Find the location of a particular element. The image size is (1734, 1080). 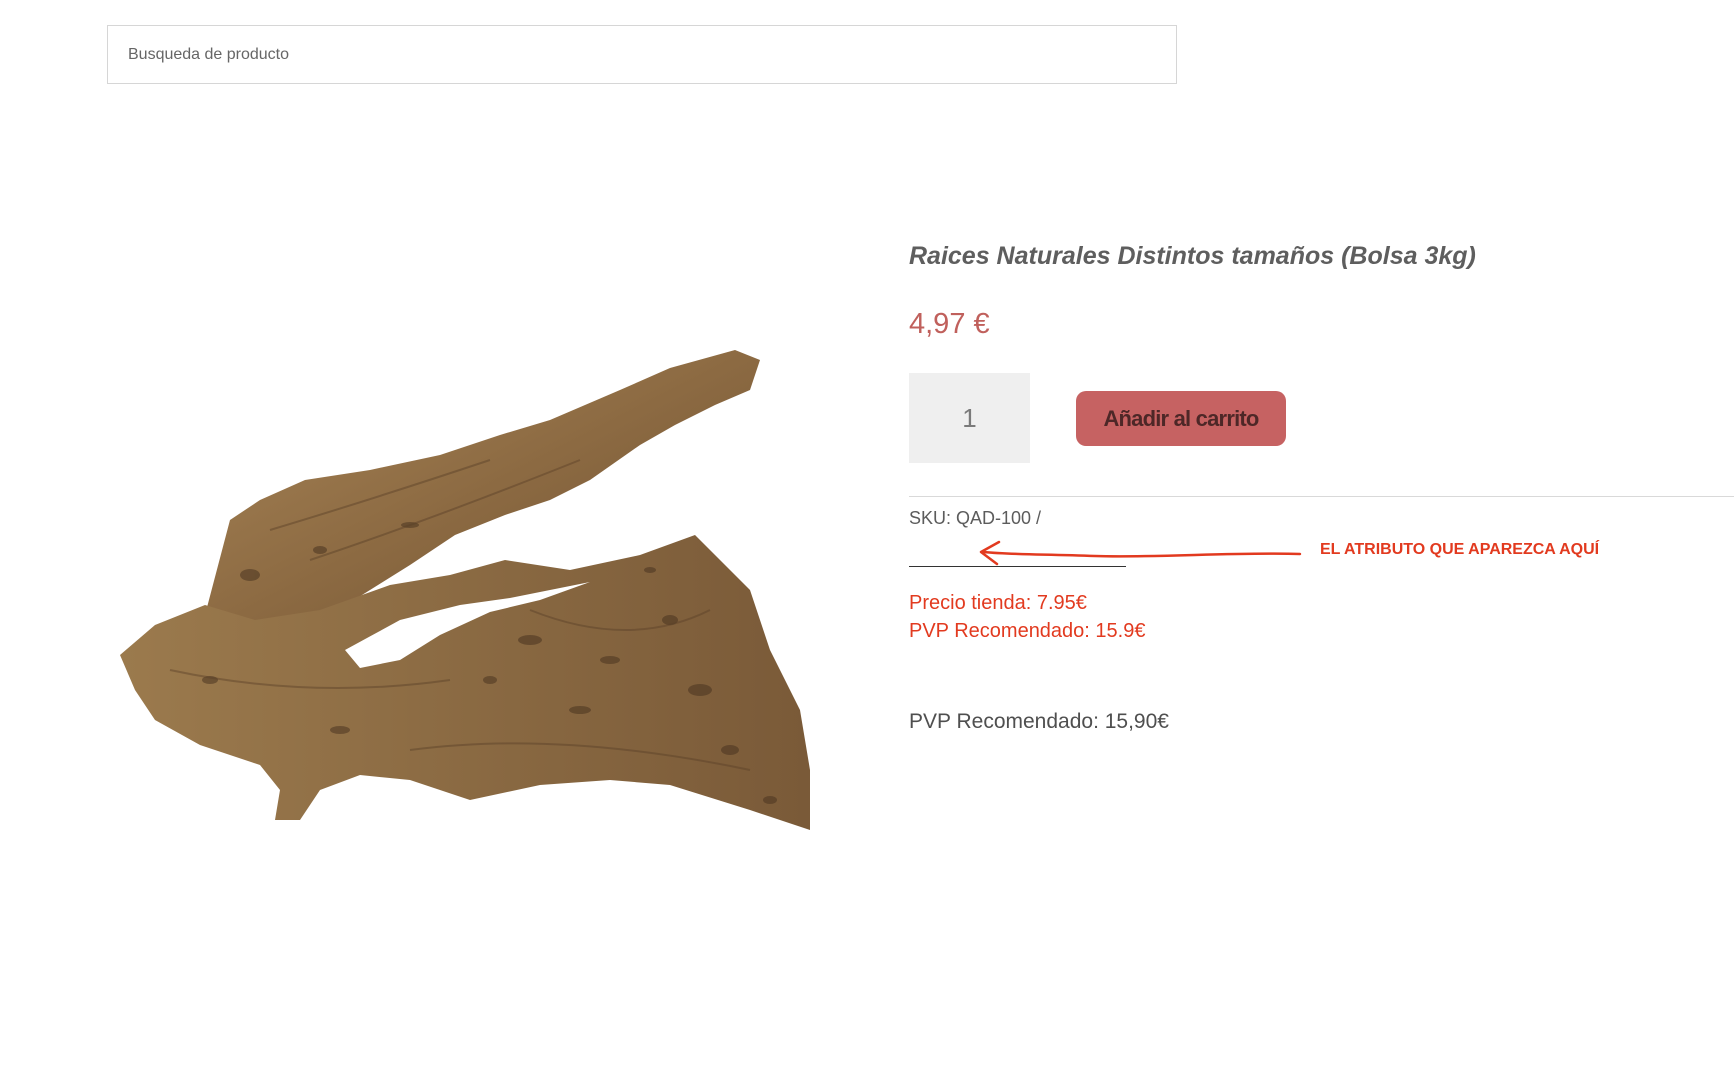

search-input is located at coordinates (642, 54).